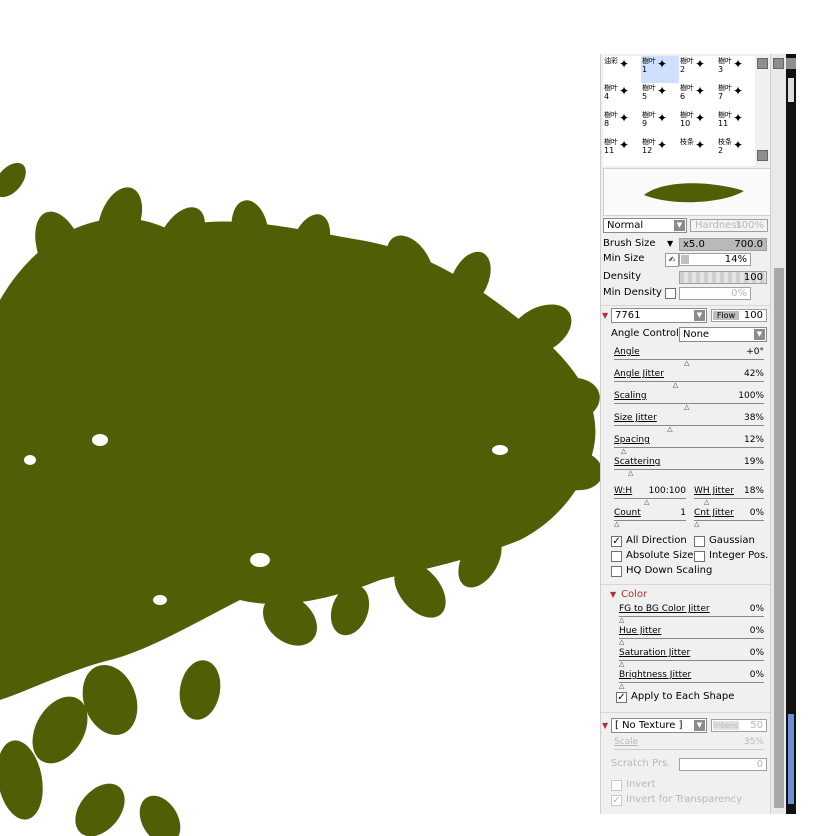 This screenshot has width=828, height=836. What do you see at coordinates (659, 315) in the screenshot?
I see `shape-select: 7761 ▼` at bounding box center [659, 315].